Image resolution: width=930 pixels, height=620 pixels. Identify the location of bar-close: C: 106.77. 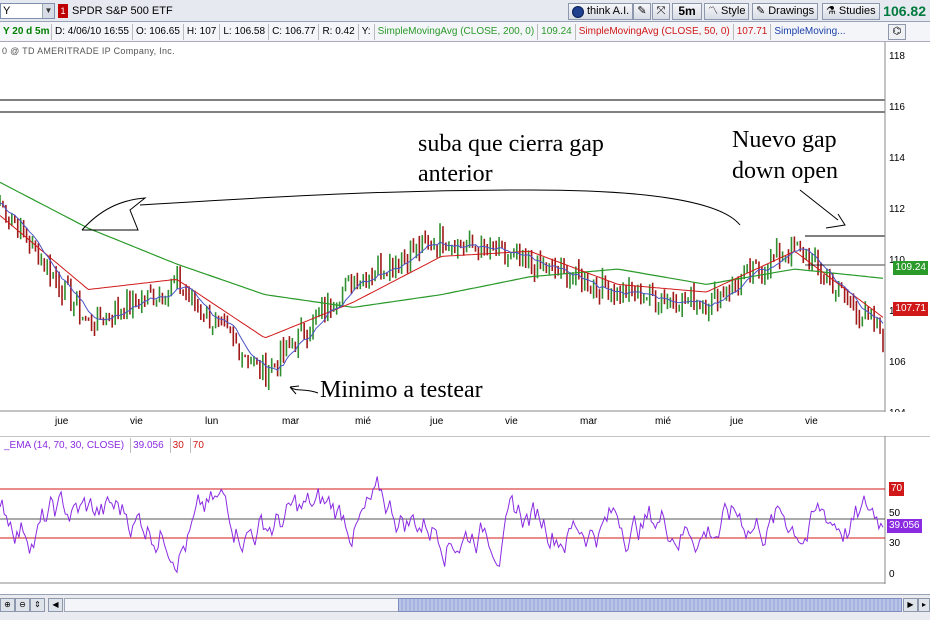
(294, 31).